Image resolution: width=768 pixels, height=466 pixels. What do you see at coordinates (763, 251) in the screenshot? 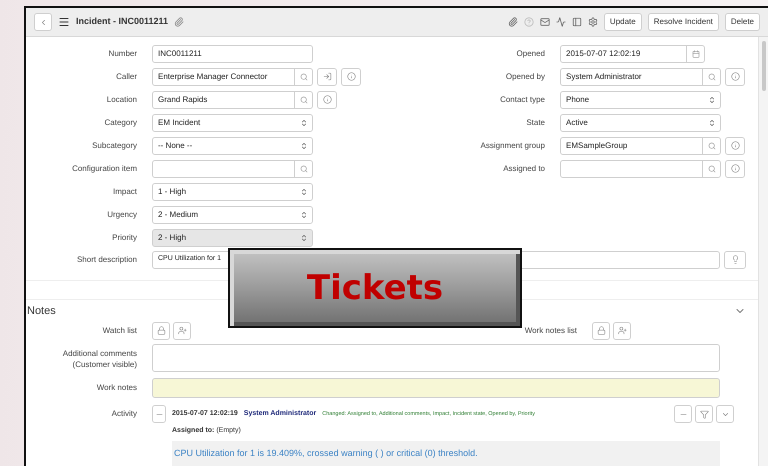
I see `scrollbar` at bounding box center [763, 251].